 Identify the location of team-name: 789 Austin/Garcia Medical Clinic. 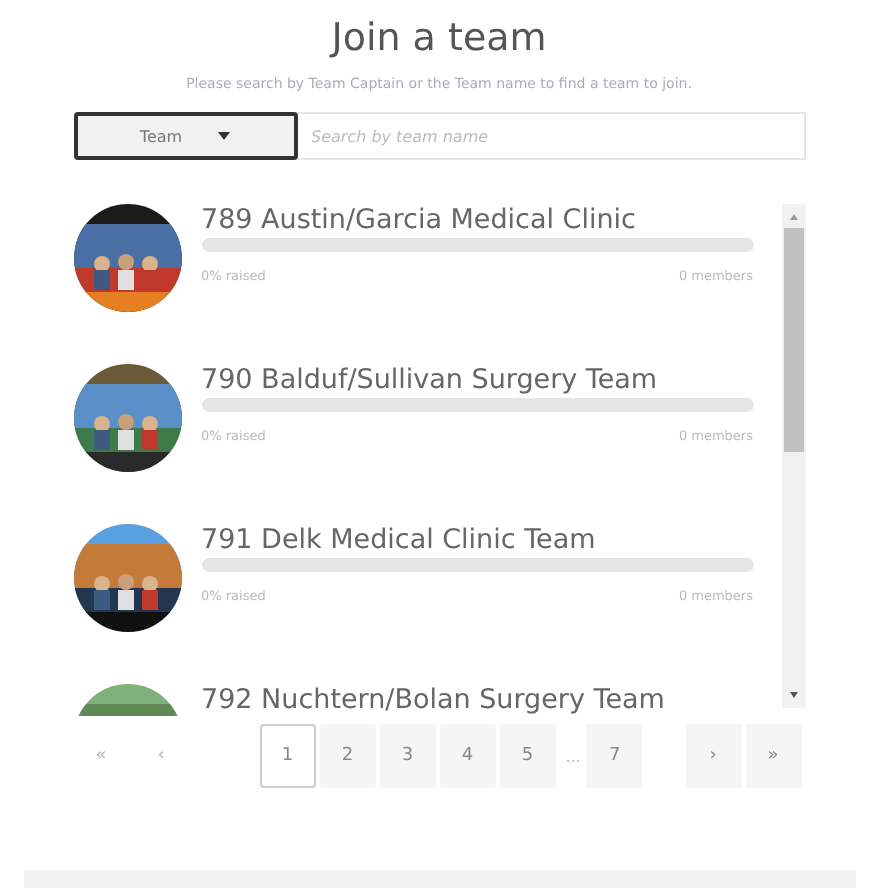
(477, 220).